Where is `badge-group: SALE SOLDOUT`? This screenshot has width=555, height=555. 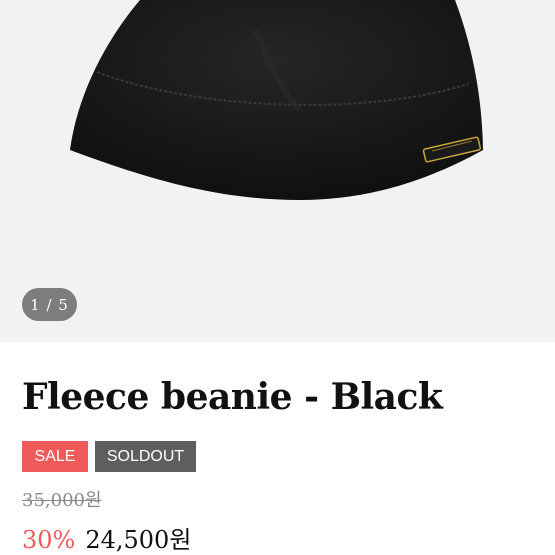 badge-group: SALE SOLDOUT is located at coordinates (109, 456).